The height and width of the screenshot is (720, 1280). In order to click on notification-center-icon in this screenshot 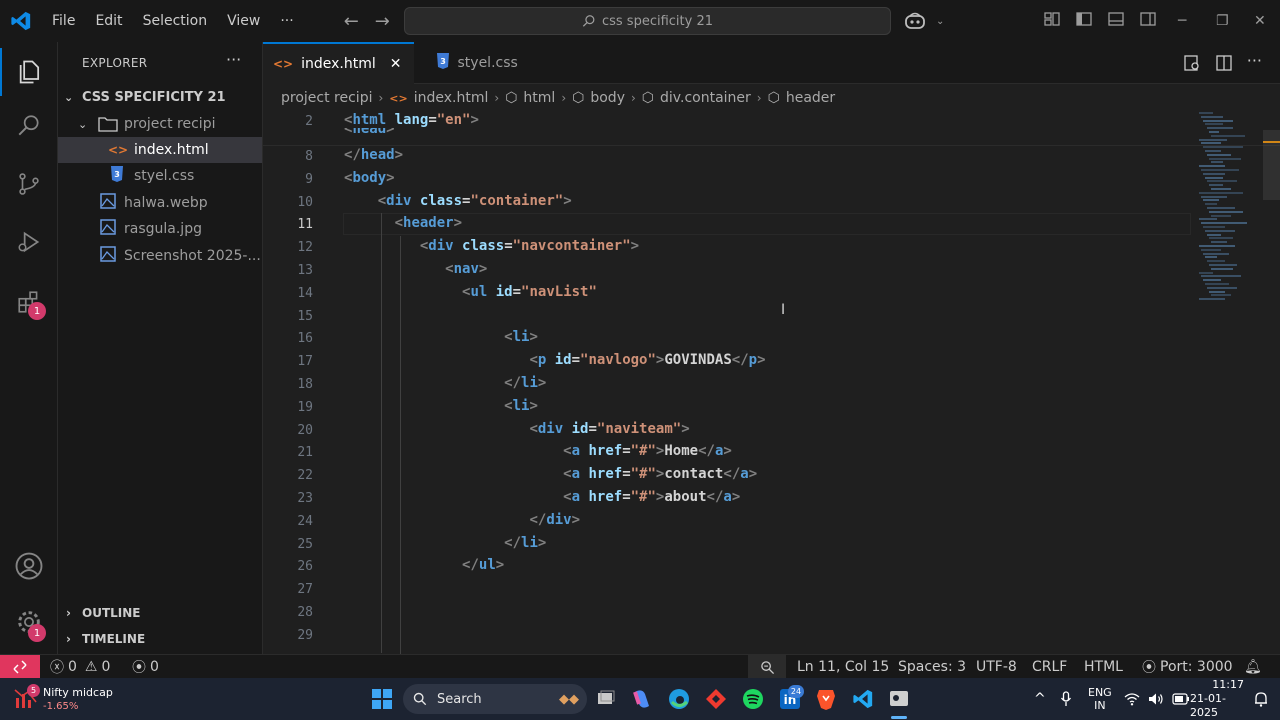, I will do `click(1261, 699)`.